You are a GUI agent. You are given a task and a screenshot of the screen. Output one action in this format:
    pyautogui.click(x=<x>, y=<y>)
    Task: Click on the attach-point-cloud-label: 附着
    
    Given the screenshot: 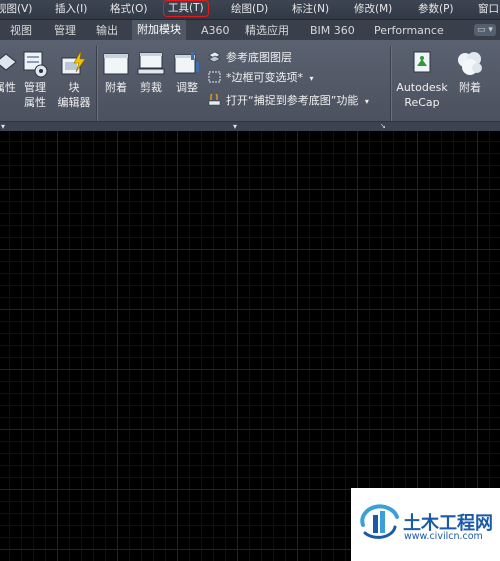 What is the action you would take?
    pyautogui.click(x=470, y=87)
    